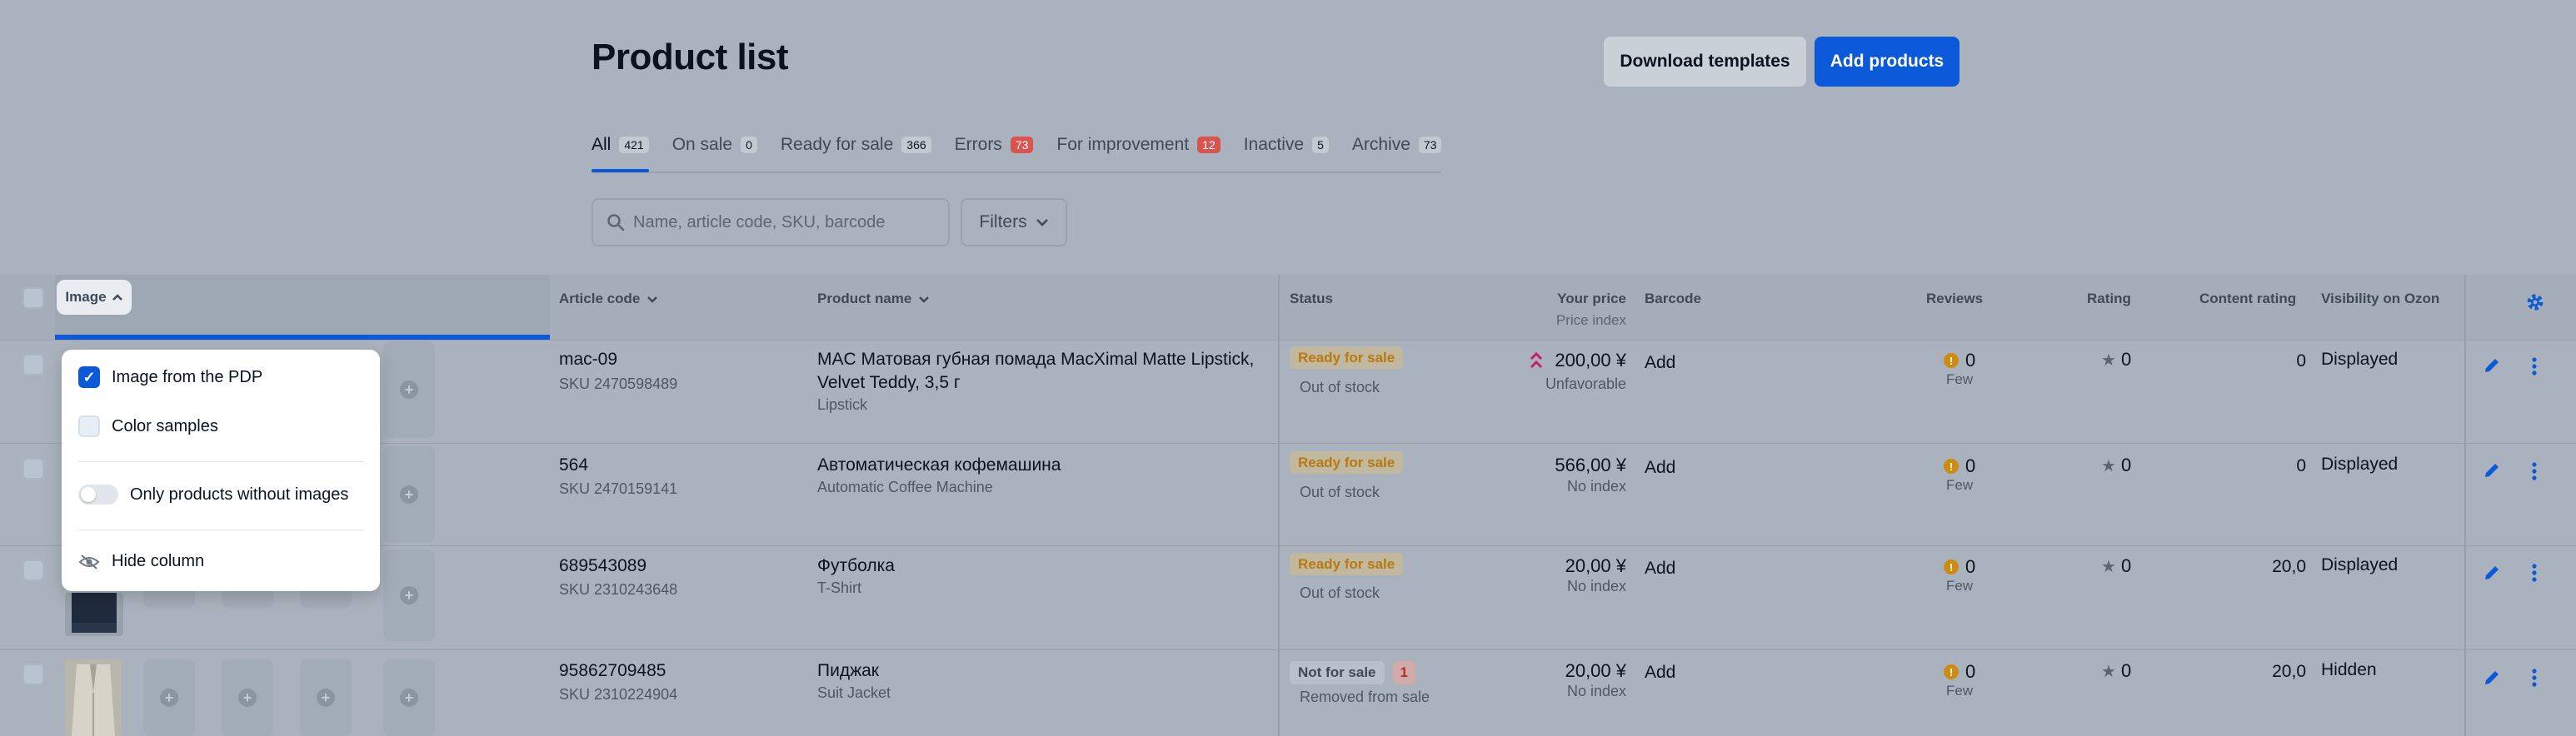 This screenshot has width=2576, height=736. What do you see at coordinates (1274, 144) in the screenshot?
I see `tab-label: Inactive` at bounding box center [1274, 144].